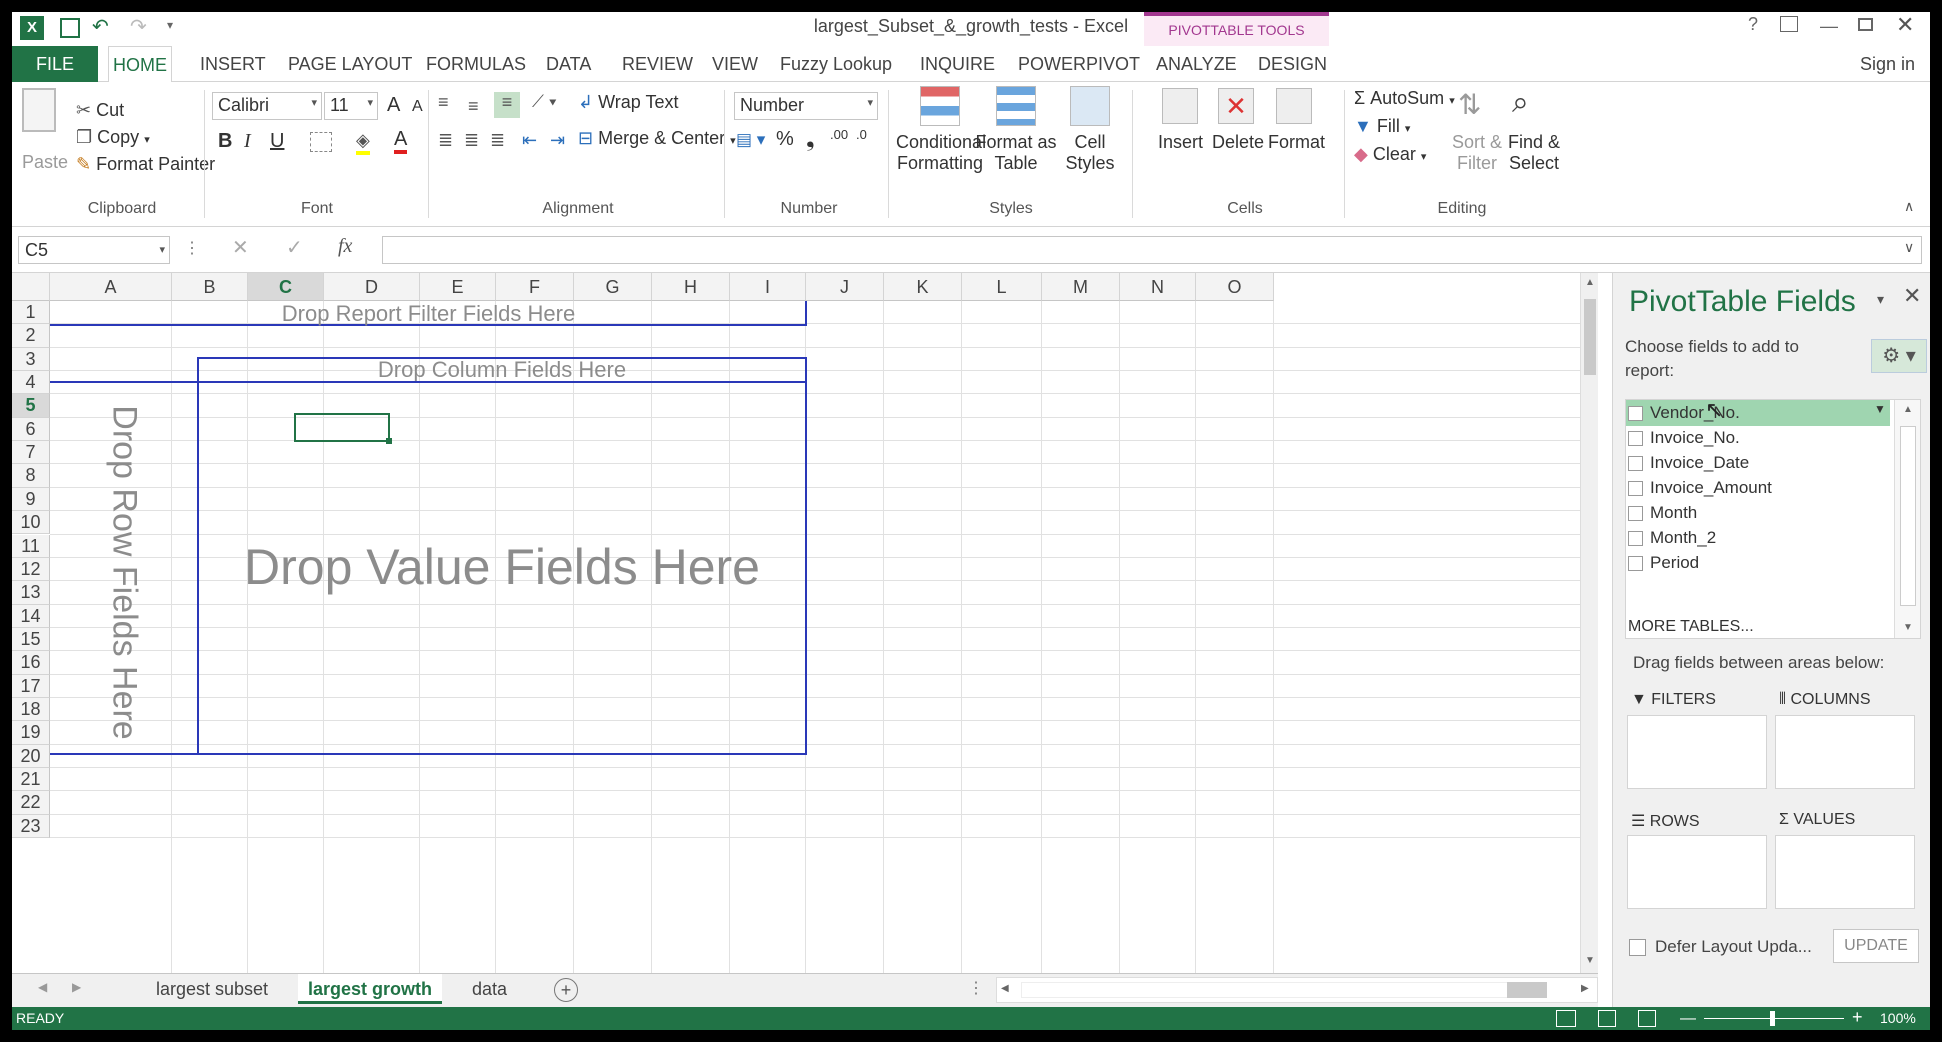 This screenshot has height=1042, width=1942. I want to click on column-header: N, so click(1158, 287).